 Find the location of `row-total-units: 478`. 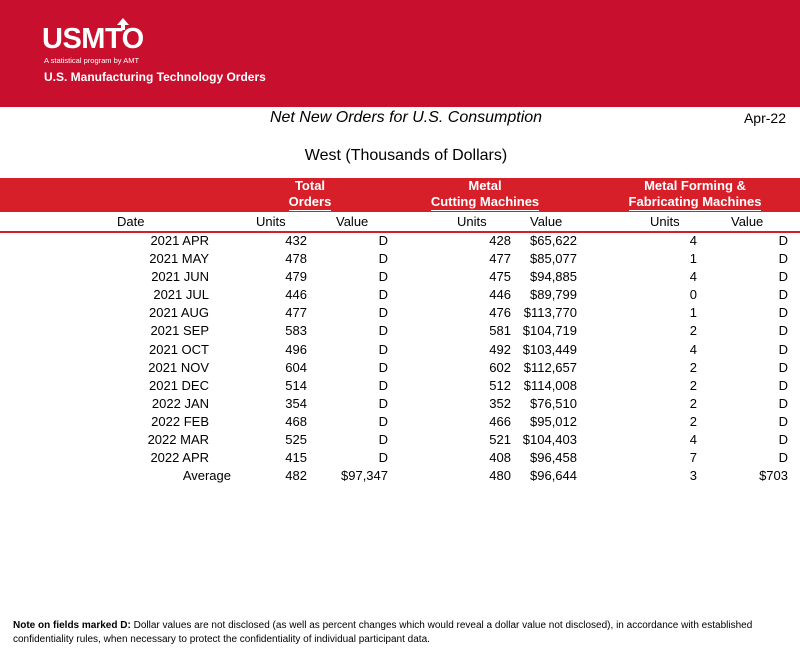

row-total-units: 478 is located at coordinates (296, 259).